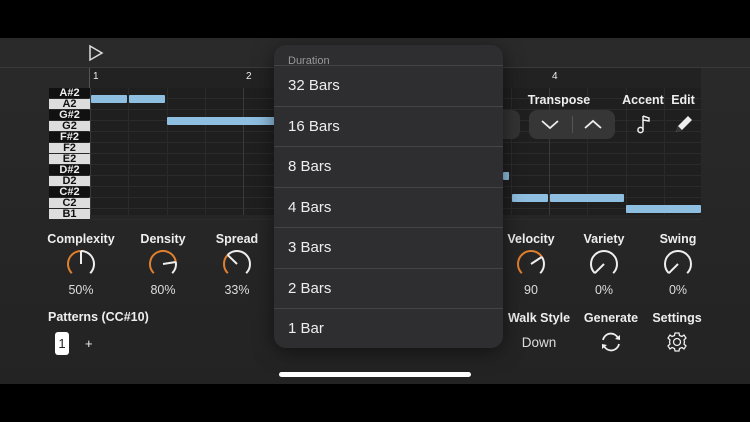  Describe the element at coordinates (678, 264) in the screenshot. I see `knob-swing` at that location.